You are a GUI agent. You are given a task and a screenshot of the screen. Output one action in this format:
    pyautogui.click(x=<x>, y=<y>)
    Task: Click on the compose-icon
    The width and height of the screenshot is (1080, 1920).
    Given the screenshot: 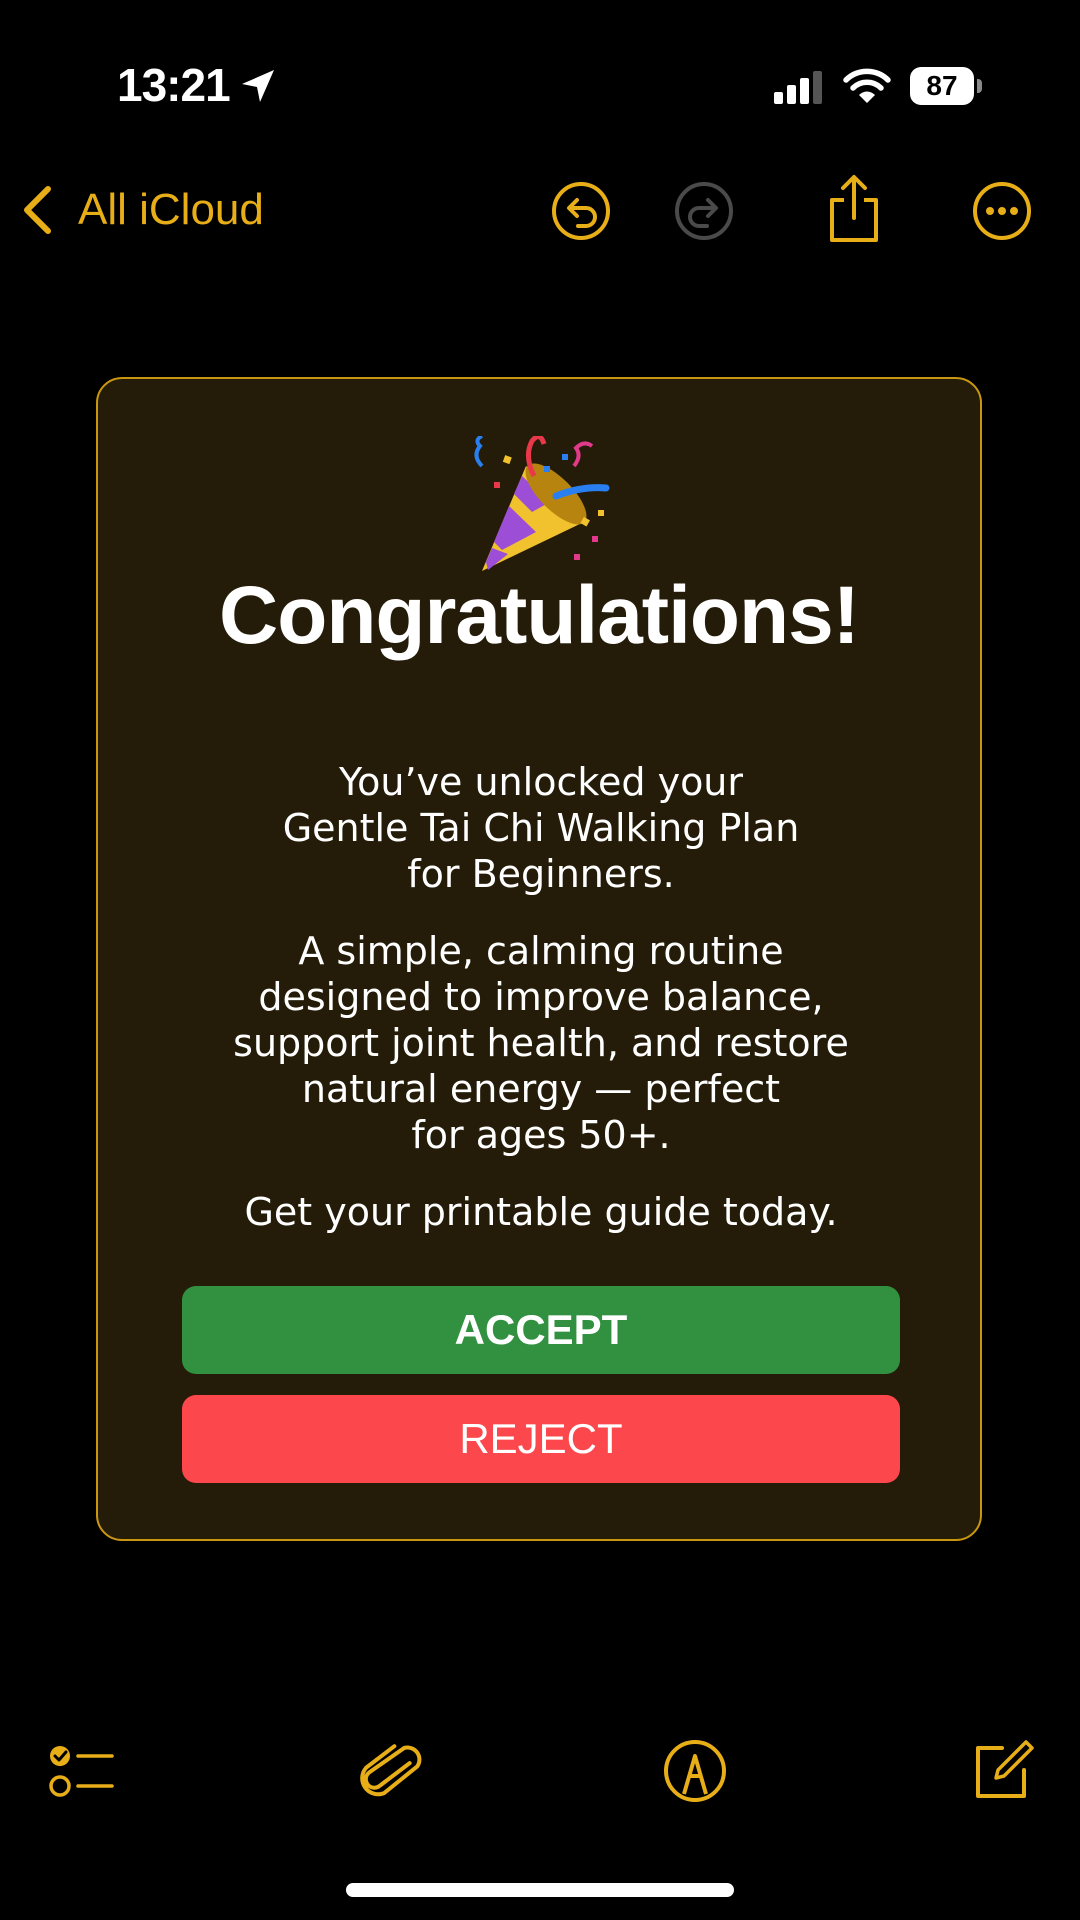 What is the action you would take?
    pyautogui.click(x=1001, y=1771)
    